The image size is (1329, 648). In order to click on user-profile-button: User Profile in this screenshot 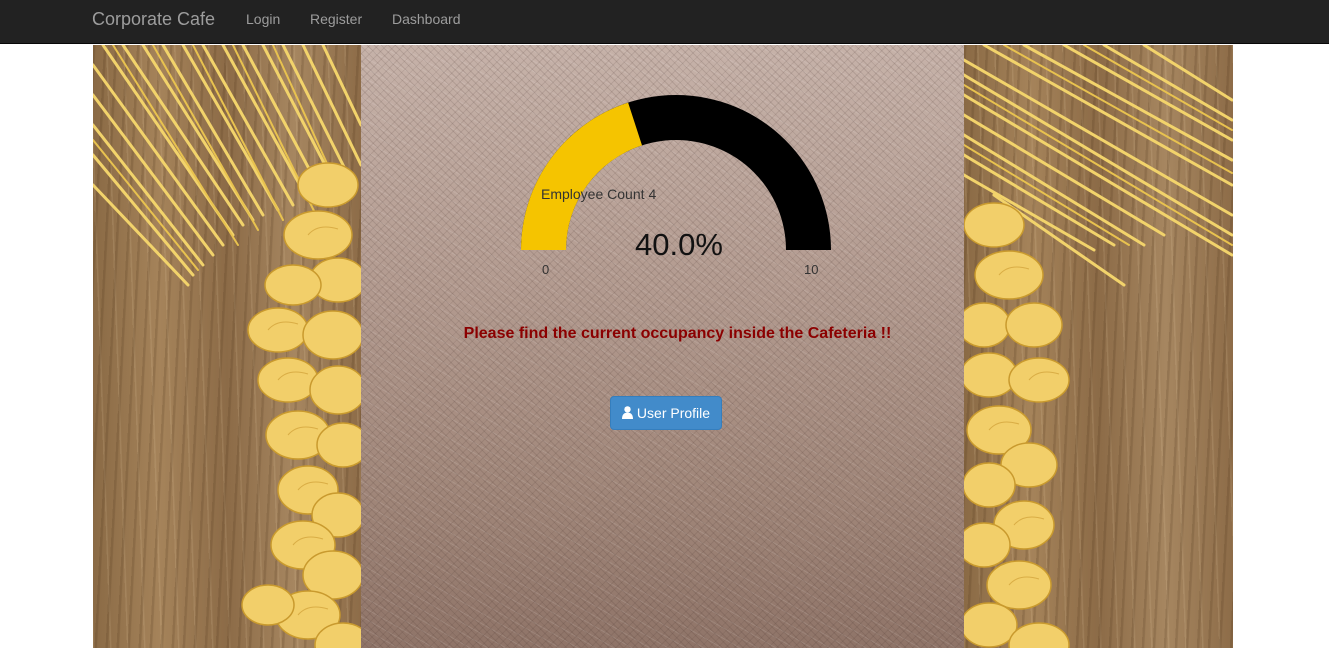, I will do `click(666, 413)`.